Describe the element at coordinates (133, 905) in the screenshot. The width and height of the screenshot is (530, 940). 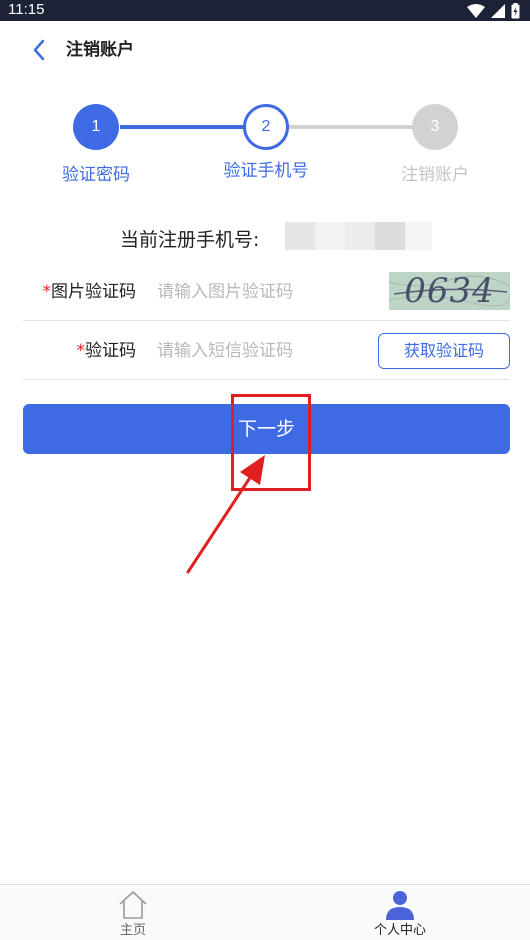
I see `home-icon` at that location.